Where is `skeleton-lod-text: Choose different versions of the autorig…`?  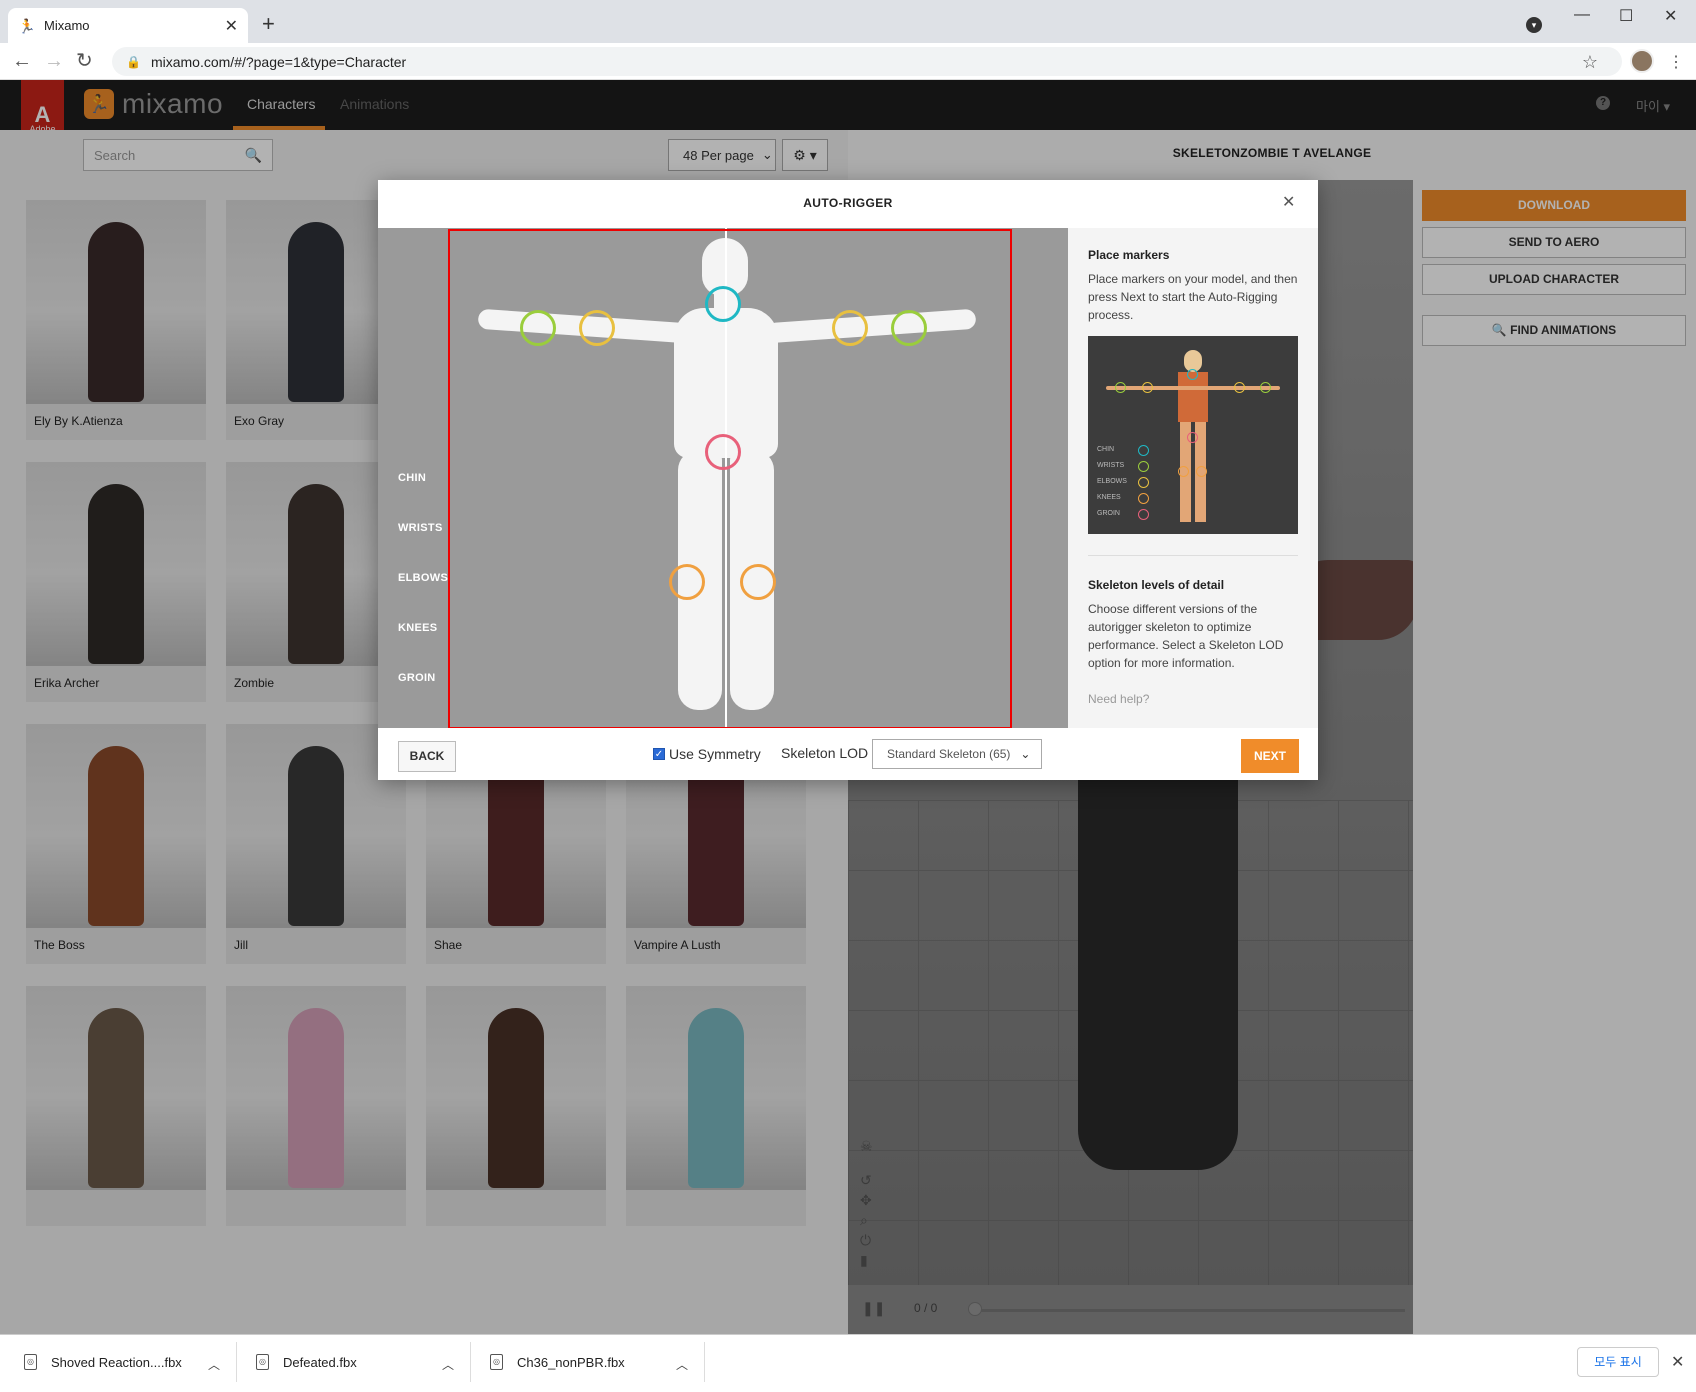 skeleton-lod-text: Choose different versions of the autorig… is located at coordinates (1186, 636).